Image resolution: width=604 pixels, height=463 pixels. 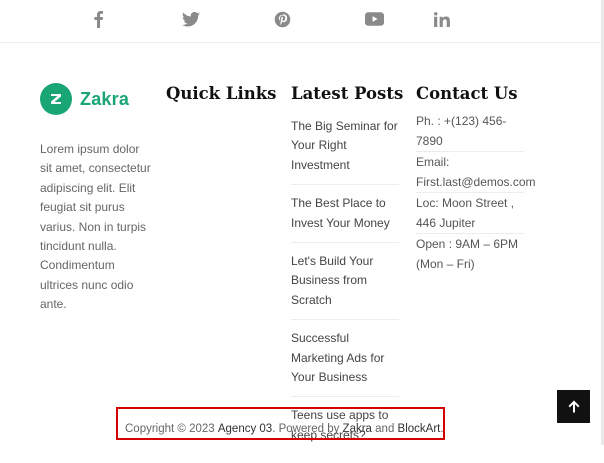 What do you see at coordinates (476, 182) in the screenshot?
I see `contact-email: First.last@demos.com` at bounding box center [476, 182].